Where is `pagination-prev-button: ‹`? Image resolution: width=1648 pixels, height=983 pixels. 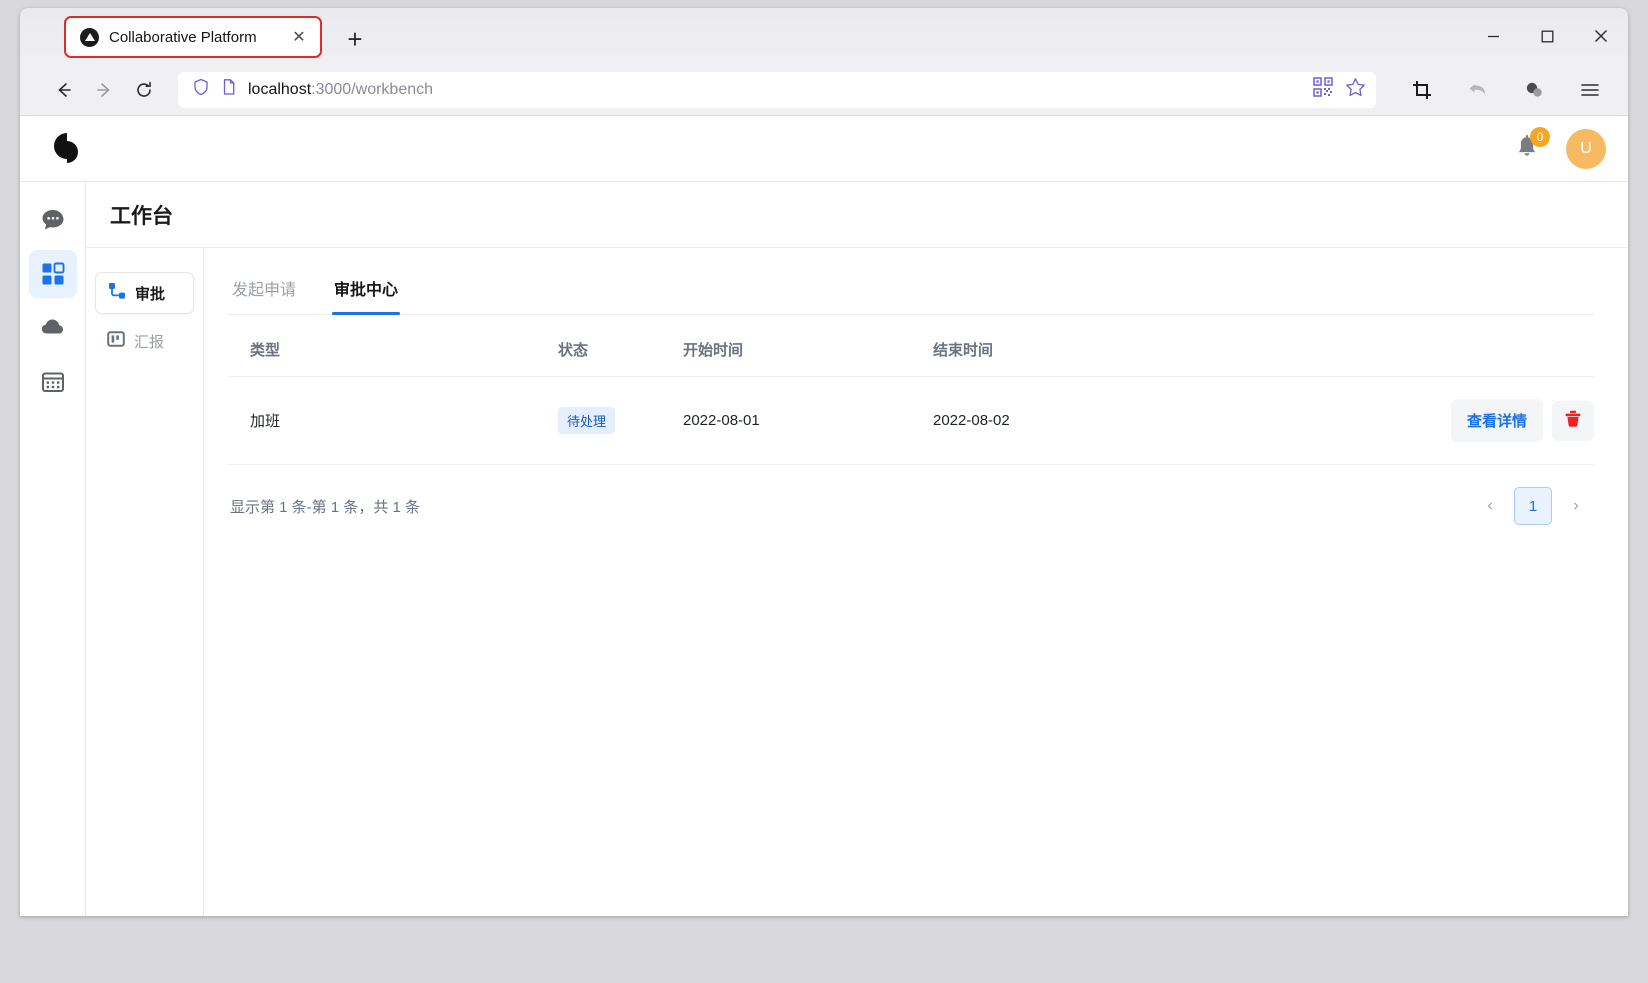 pagination-prev-button: ‹ is located at coordinates (1490, 506).